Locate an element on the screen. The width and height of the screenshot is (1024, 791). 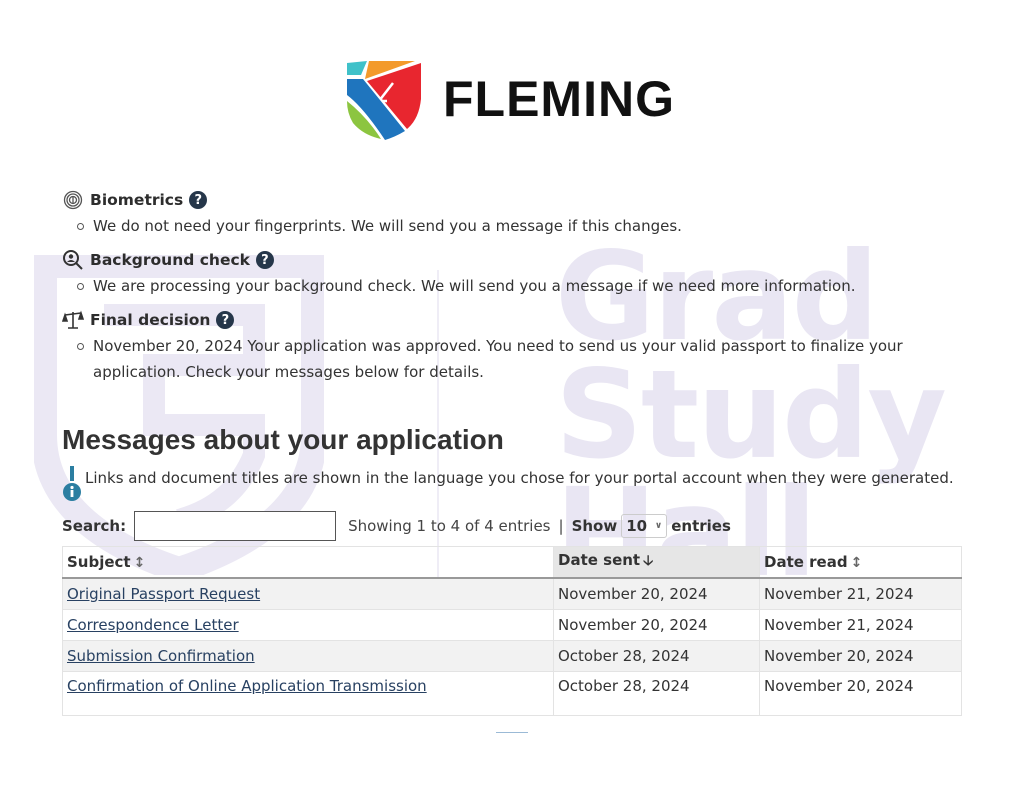
table-header-row: Subject ↕ Date sent 🡣 Date read ↕ is located at coordinates (512, 562).